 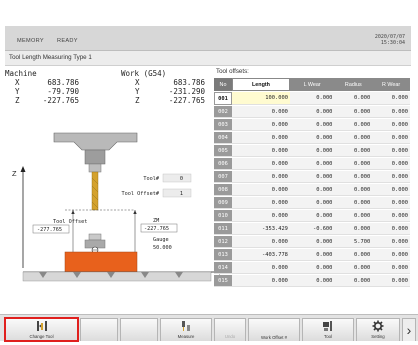 I want to click on measure-button: Measure, so click(x=186, y=329).